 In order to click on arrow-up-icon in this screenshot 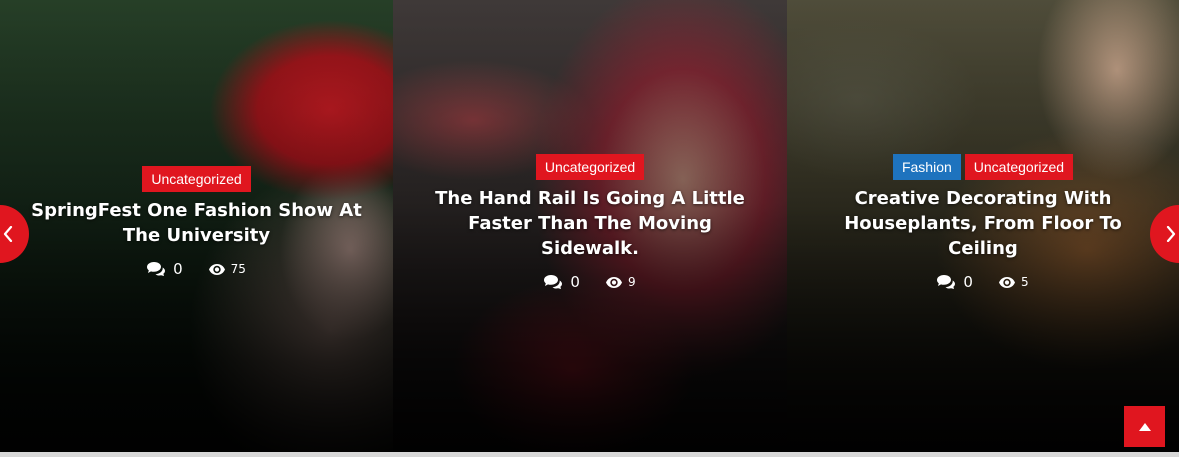, I will do `click(1144, 426)`.